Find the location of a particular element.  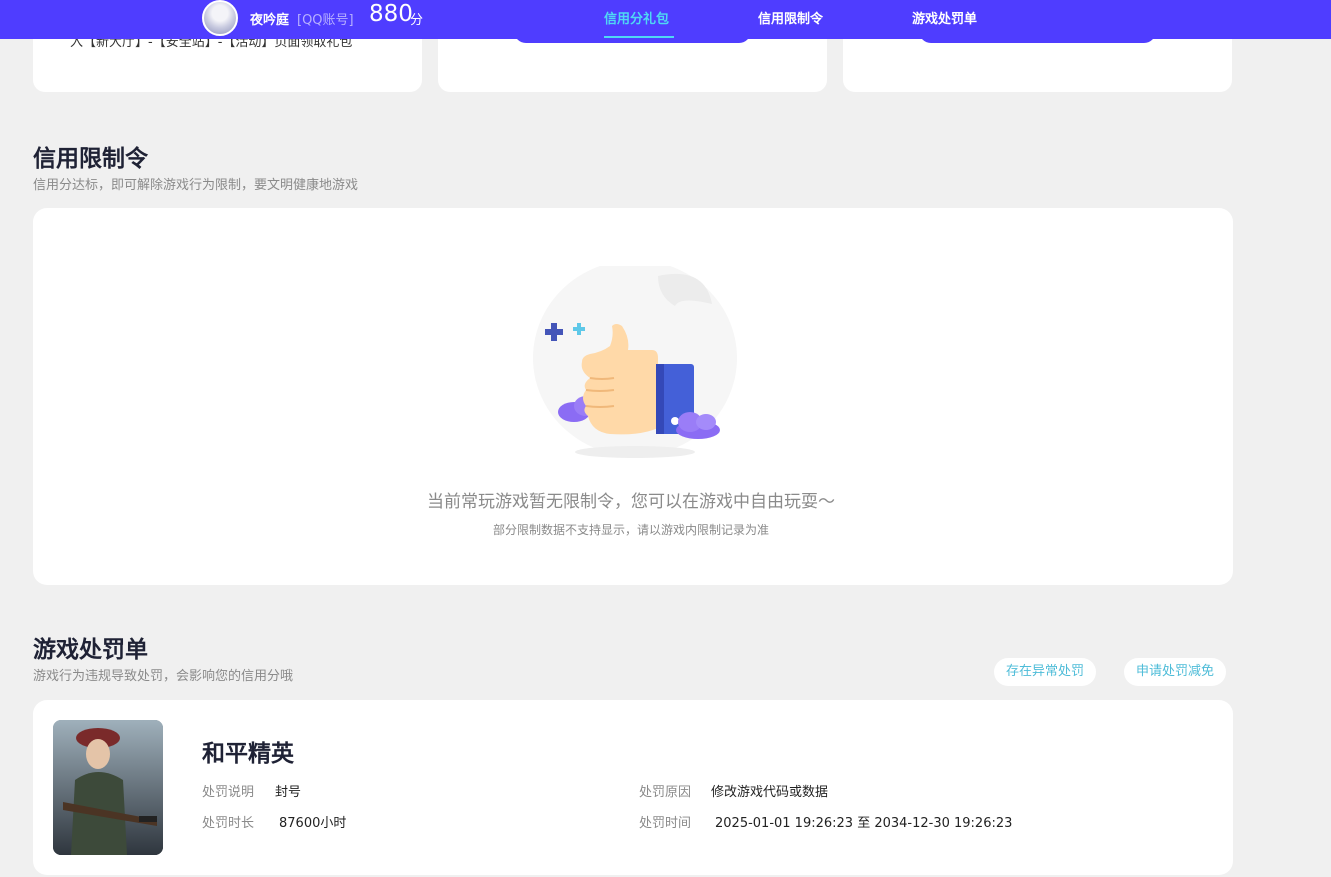

thumbs-up-illustration is located at coordinates (635, 362).